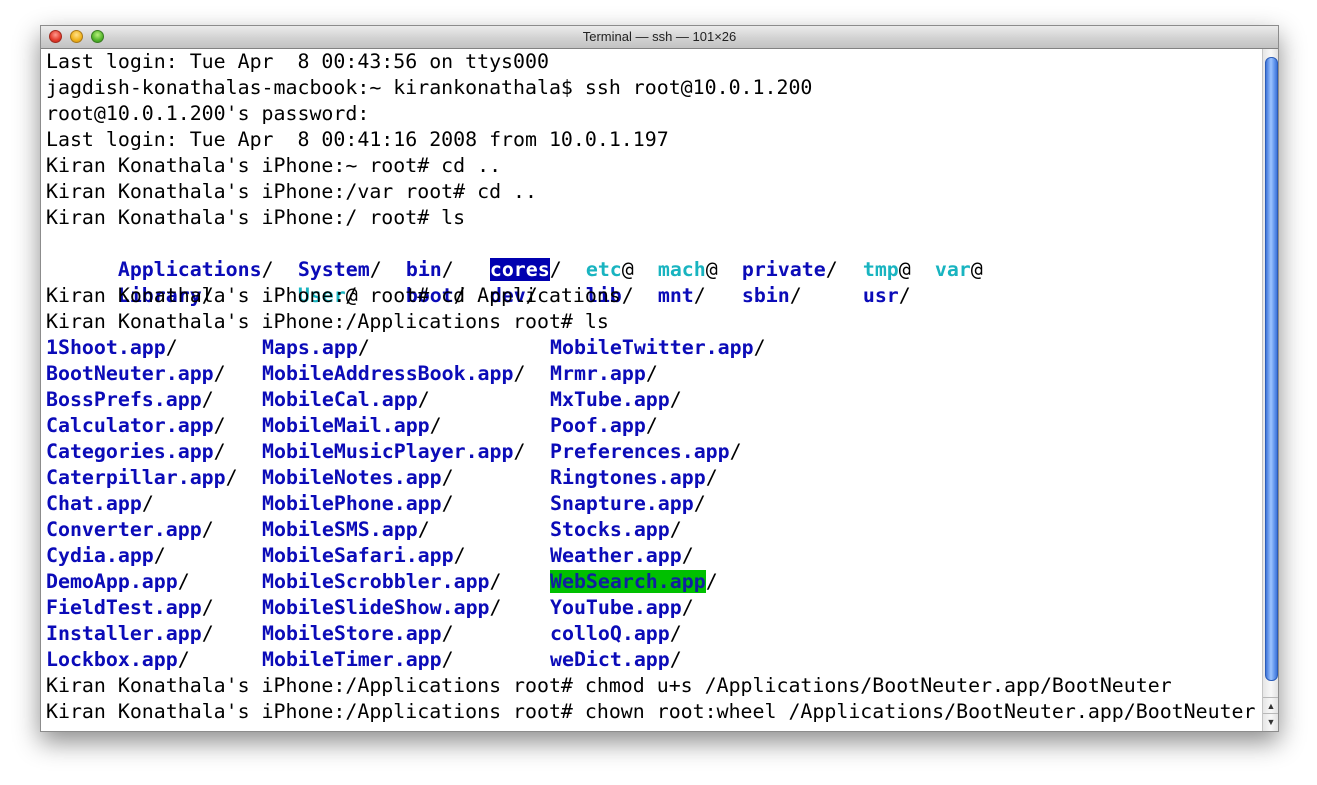 This screenshot has width=1317, height=785. Describe the element at coordinates (130, 373) in the screenshot. I see `app-name: BootNeuter.app` at that location.